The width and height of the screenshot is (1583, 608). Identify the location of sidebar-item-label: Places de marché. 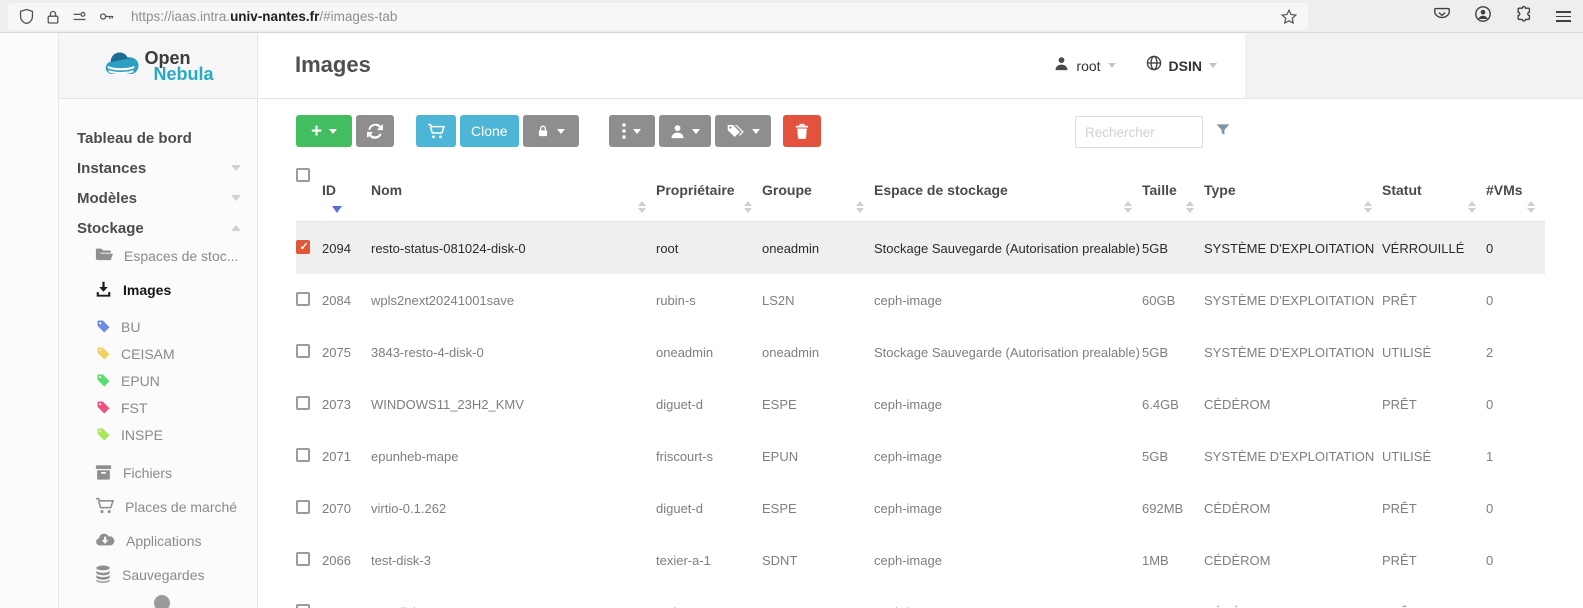
(181, 507).